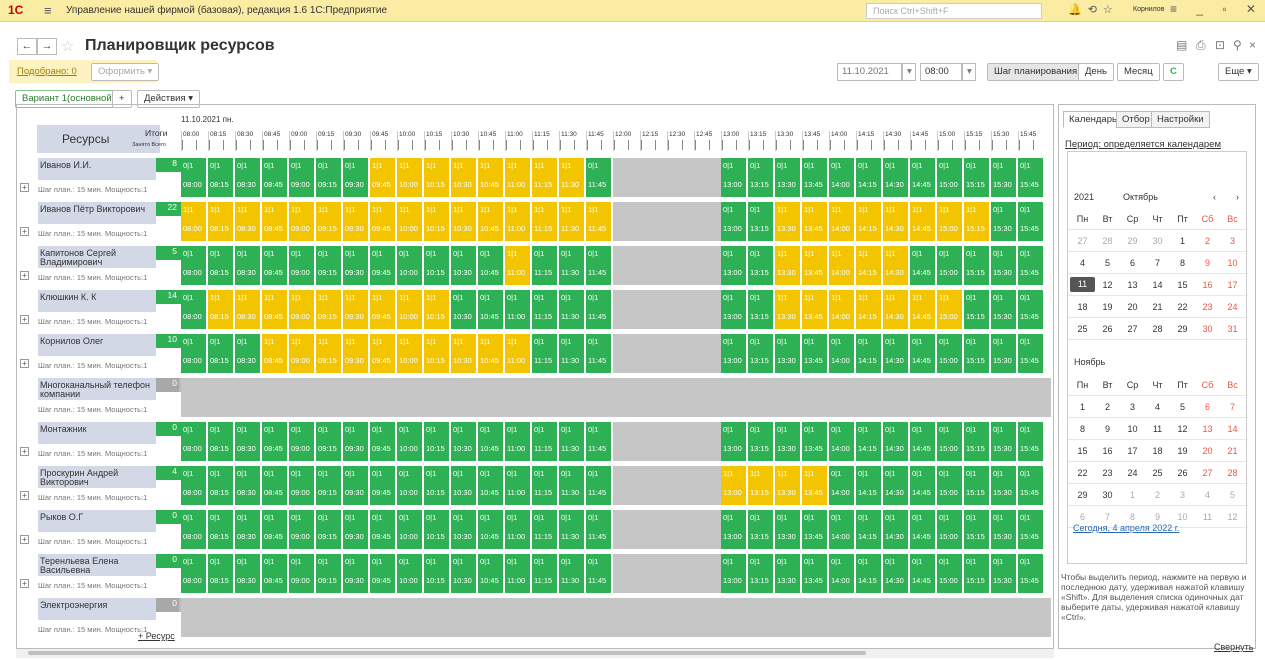 The image size is (1265, 660). What do you see at coordinates (1132, 429) in the screenshot?
I see `calendar-day: 10` at bounding box center [1132, 429].